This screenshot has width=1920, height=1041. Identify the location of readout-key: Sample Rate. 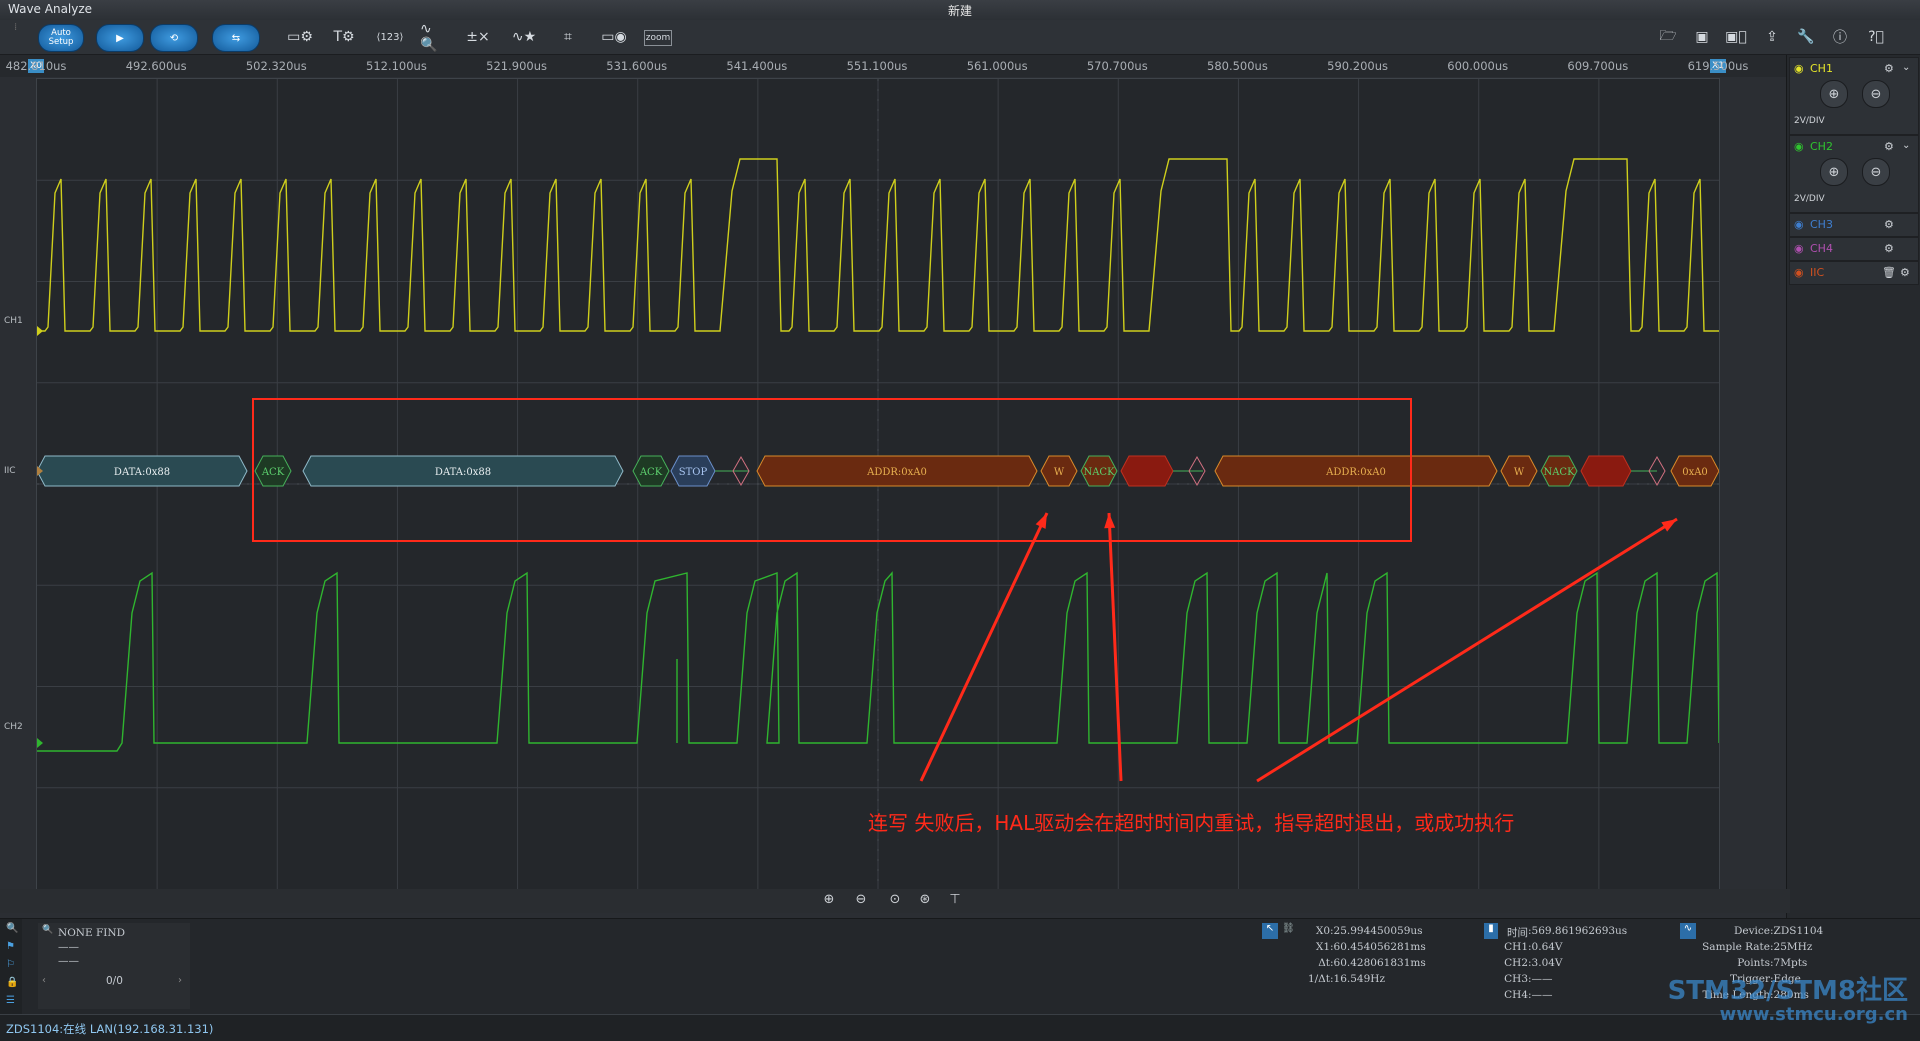
(1736, 947).